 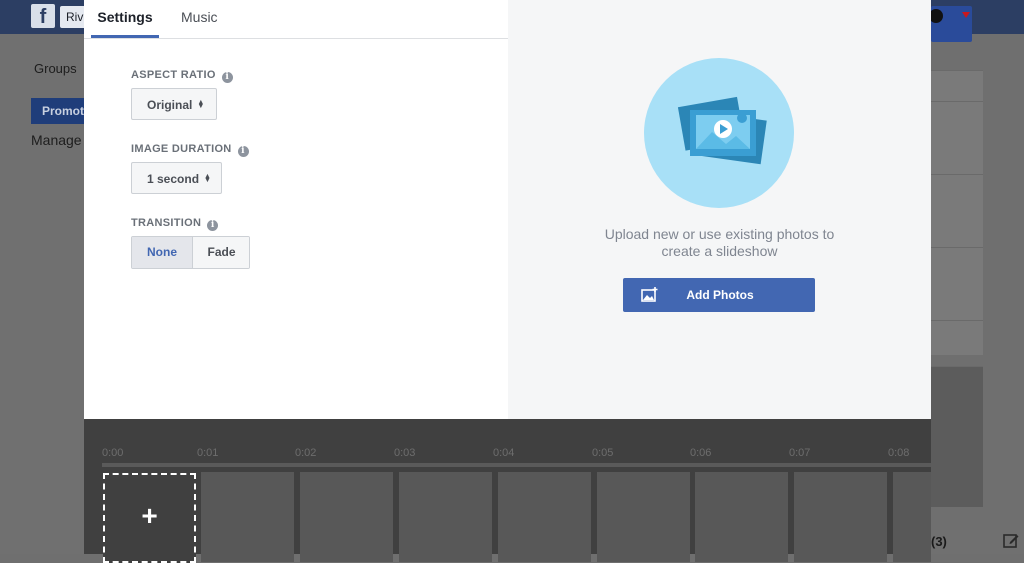 I want to click on upload-line-1: Upload new or use existing photos to, so click(x=719, y=234).